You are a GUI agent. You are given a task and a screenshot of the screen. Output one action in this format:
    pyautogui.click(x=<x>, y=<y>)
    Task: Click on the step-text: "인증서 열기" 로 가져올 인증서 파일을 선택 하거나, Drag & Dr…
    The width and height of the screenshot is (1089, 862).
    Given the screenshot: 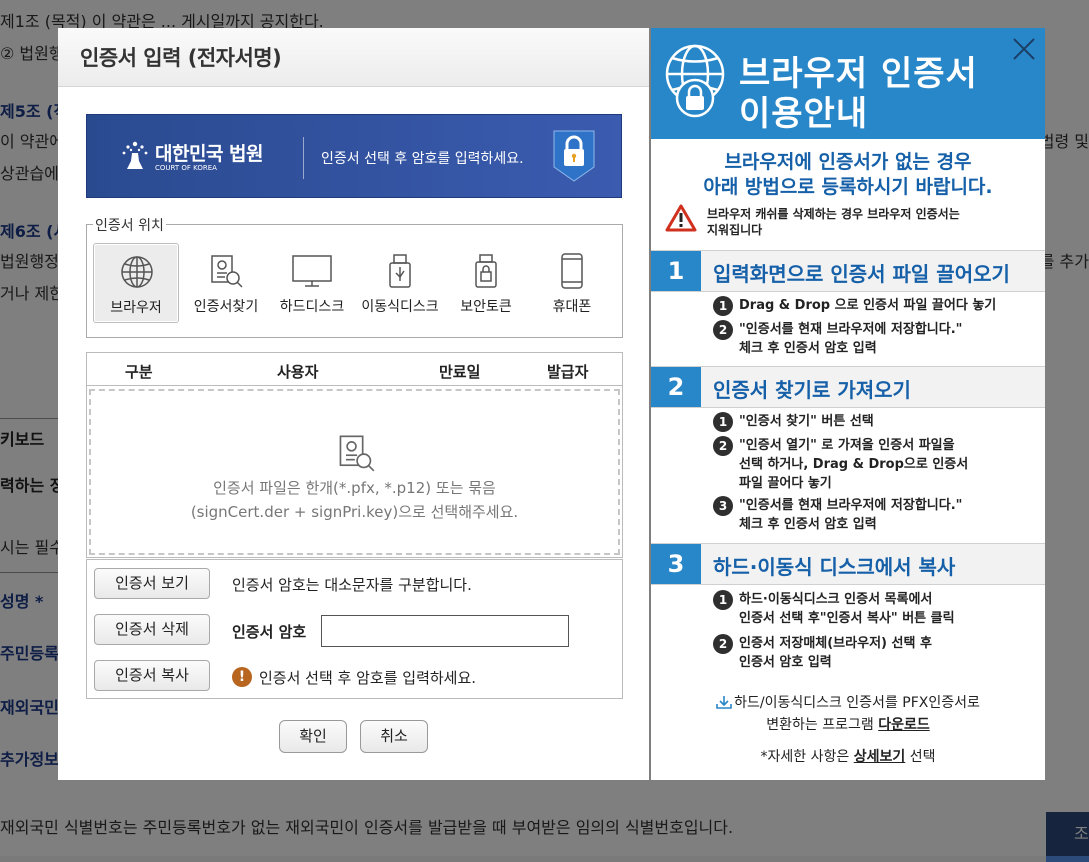 What is the action you would take?
    pyautogui.click(x=853, y=464)
    